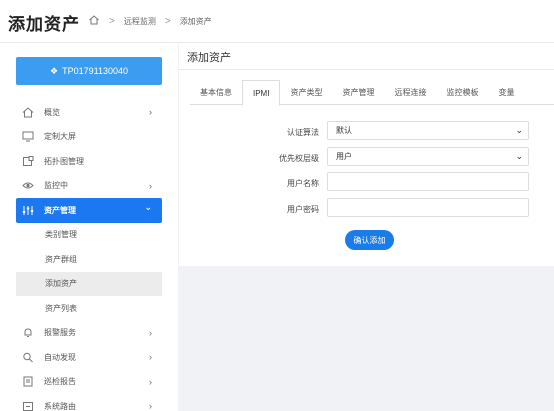  Describe the element at coordinates (261, 93) in the screenshot. I see `tab-ipmi: IPMI` at that location.